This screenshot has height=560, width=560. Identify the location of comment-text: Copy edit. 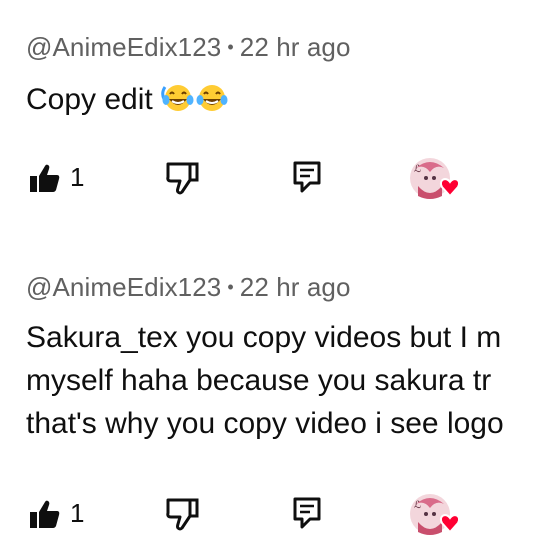
(127, 99).